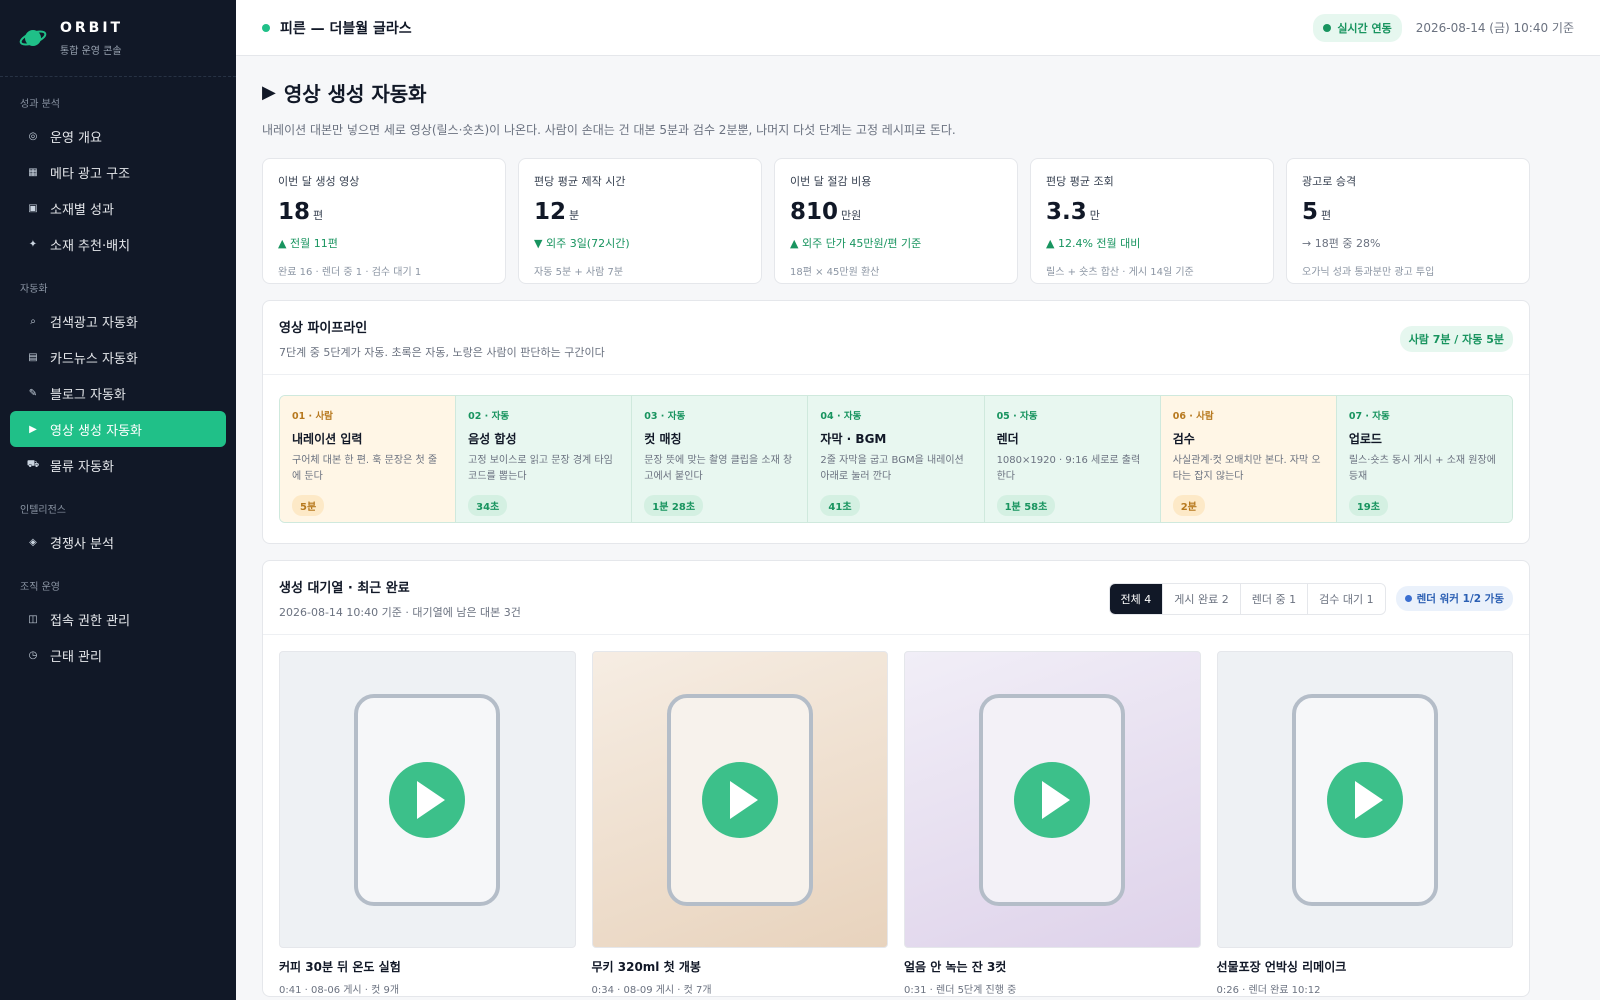  I want to click on stat-footnote: 자동 5분 + 사람 7분, so click(579, 272).